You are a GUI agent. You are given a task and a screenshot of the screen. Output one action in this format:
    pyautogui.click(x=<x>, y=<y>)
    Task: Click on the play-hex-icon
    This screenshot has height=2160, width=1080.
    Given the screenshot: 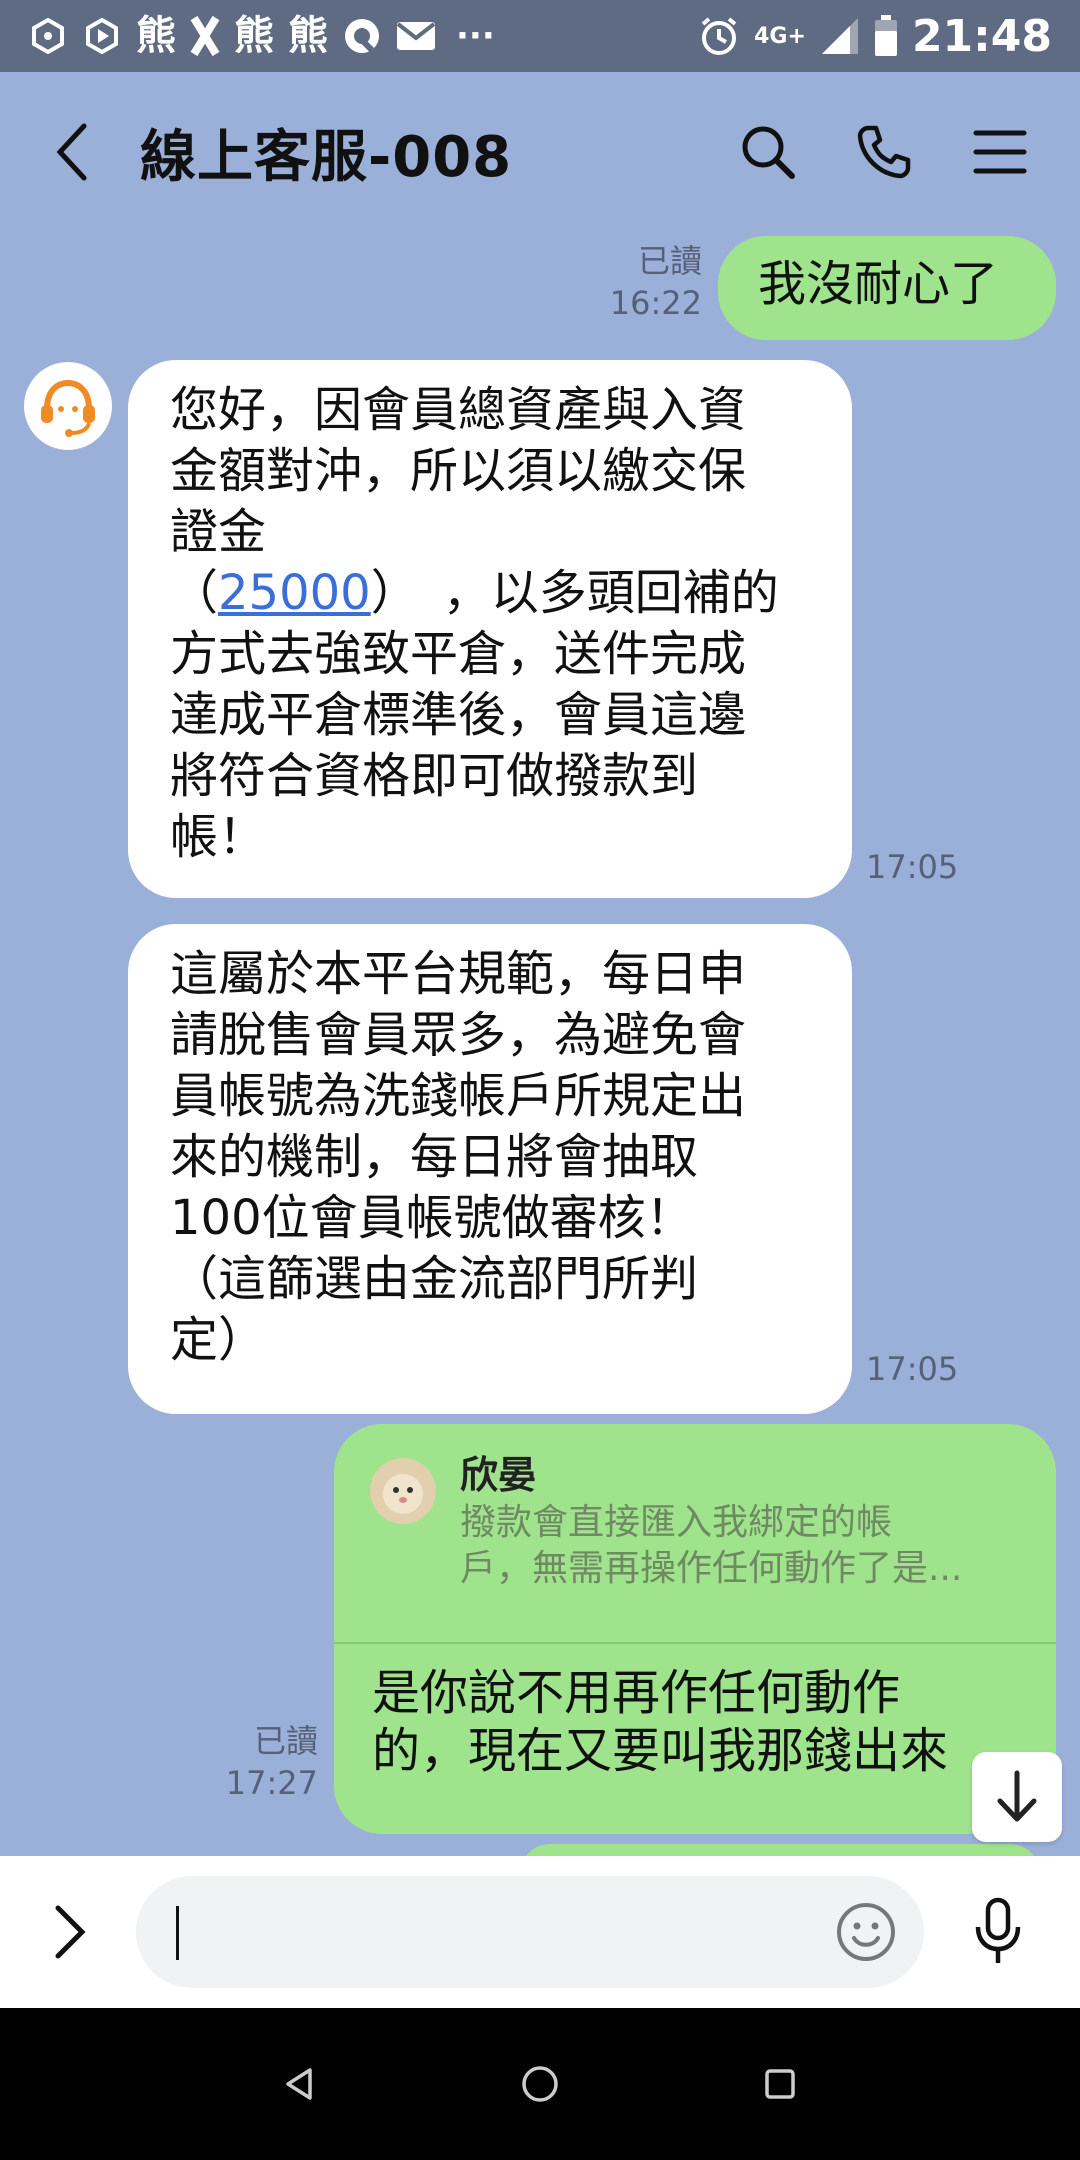 What is the action you would take?
    pyautogui.click(x=102, y=36)
    